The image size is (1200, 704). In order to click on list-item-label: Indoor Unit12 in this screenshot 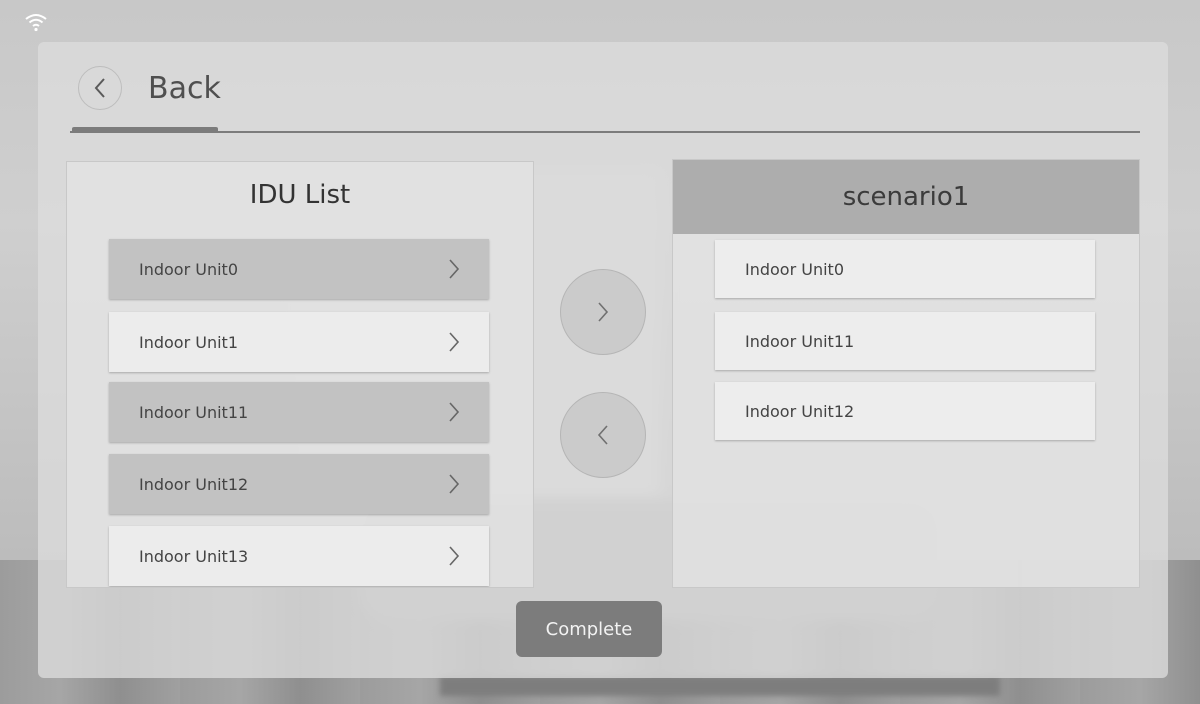, I will do `click(194, 484)`.